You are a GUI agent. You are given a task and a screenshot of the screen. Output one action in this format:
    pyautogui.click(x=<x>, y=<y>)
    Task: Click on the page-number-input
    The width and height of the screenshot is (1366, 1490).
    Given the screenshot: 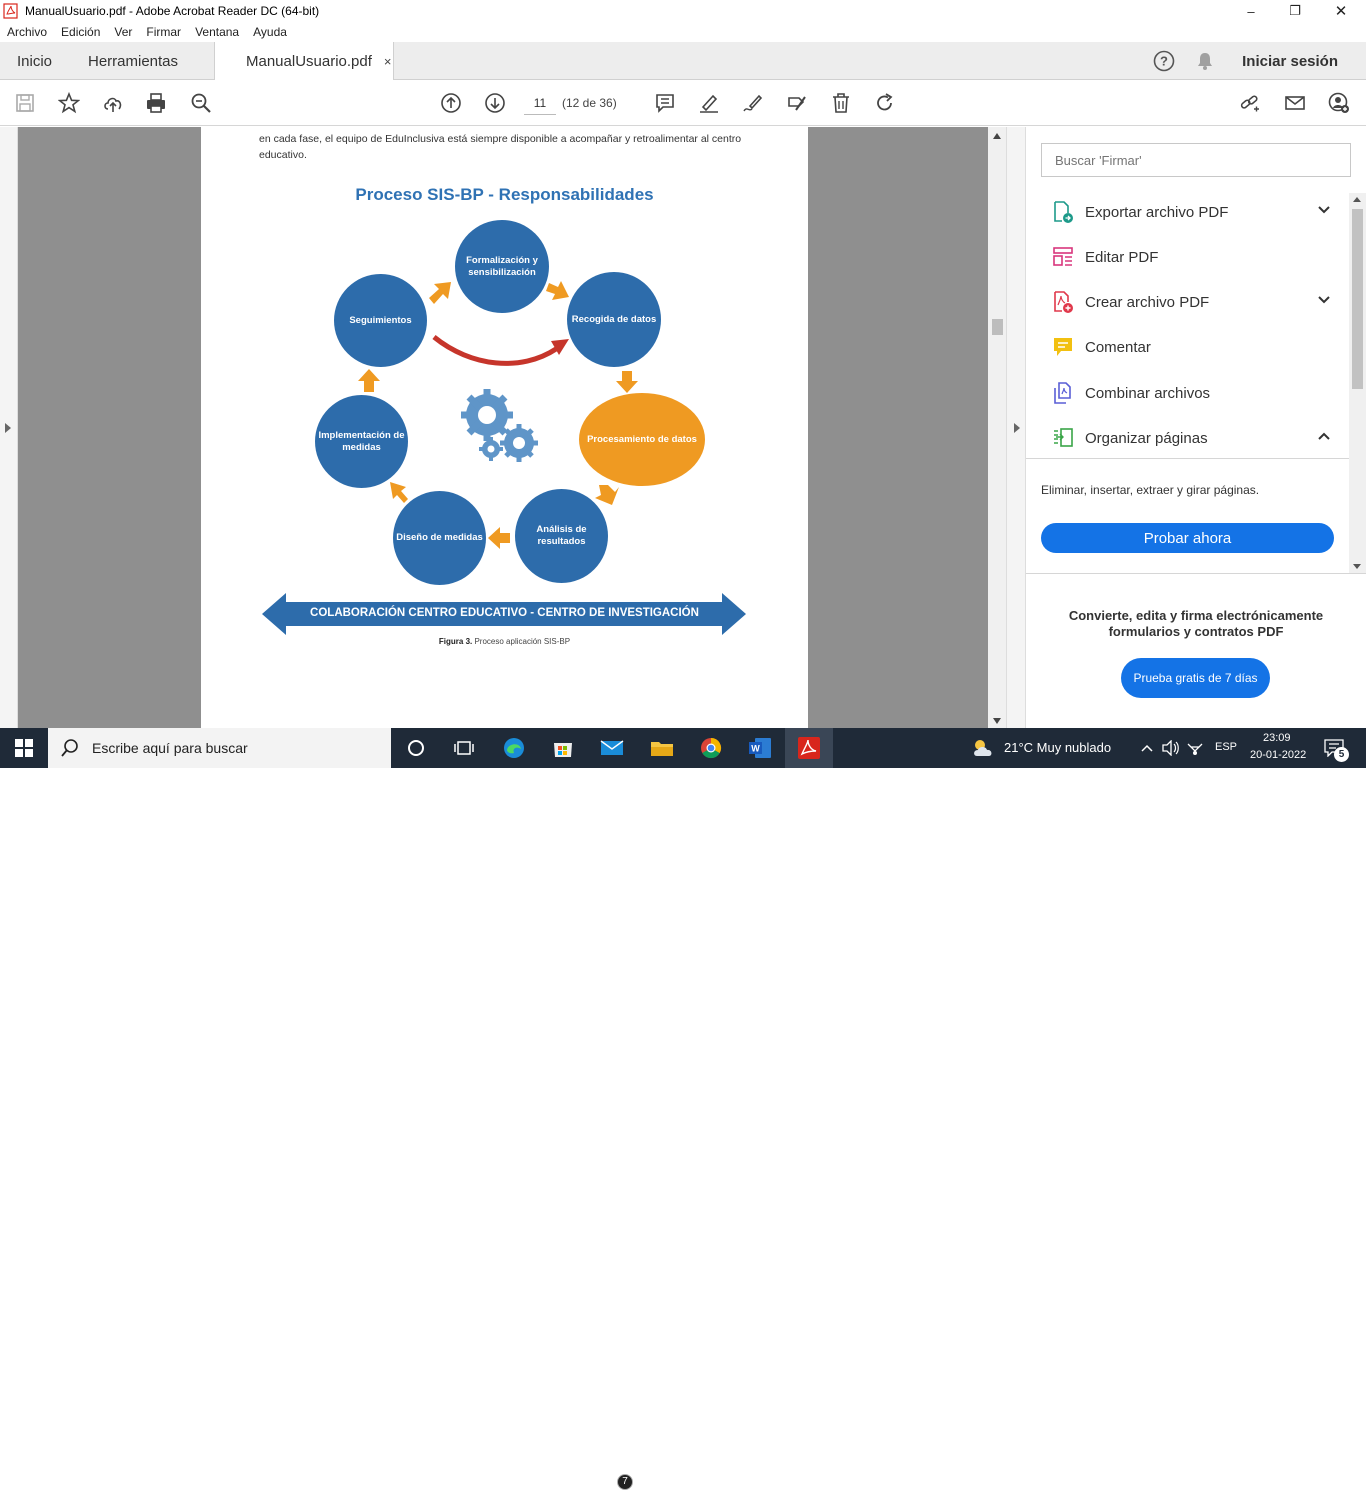 What is the action you would take?
    pyautogui.click(x=540, y=103)
    